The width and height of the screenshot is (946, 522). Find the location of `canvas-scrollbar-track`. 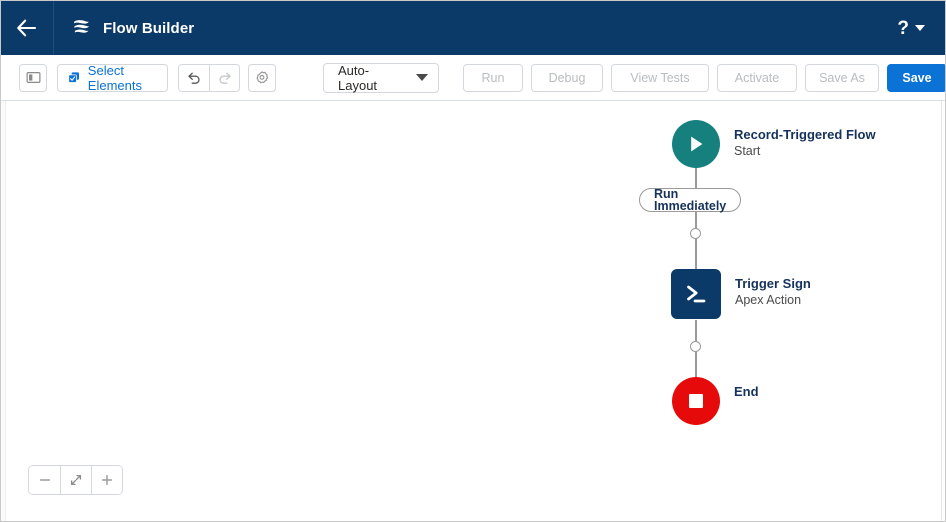

canvas-scrollbar-track is located at coordinates (943, 311).